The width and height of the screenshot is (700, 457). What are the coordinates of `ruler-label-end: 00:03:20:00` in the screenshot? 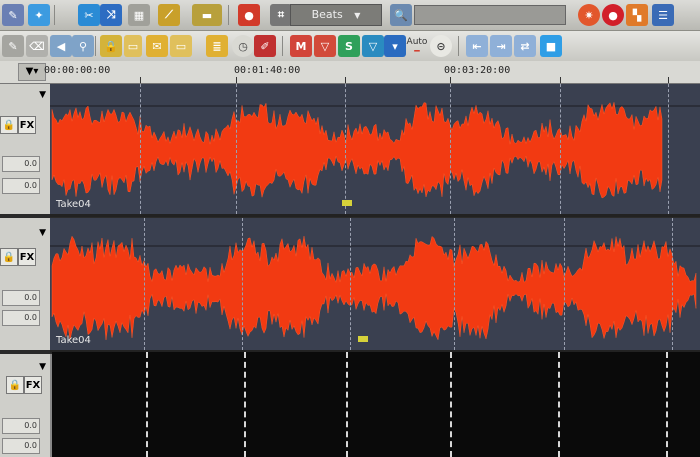 It's located at (477, 70).